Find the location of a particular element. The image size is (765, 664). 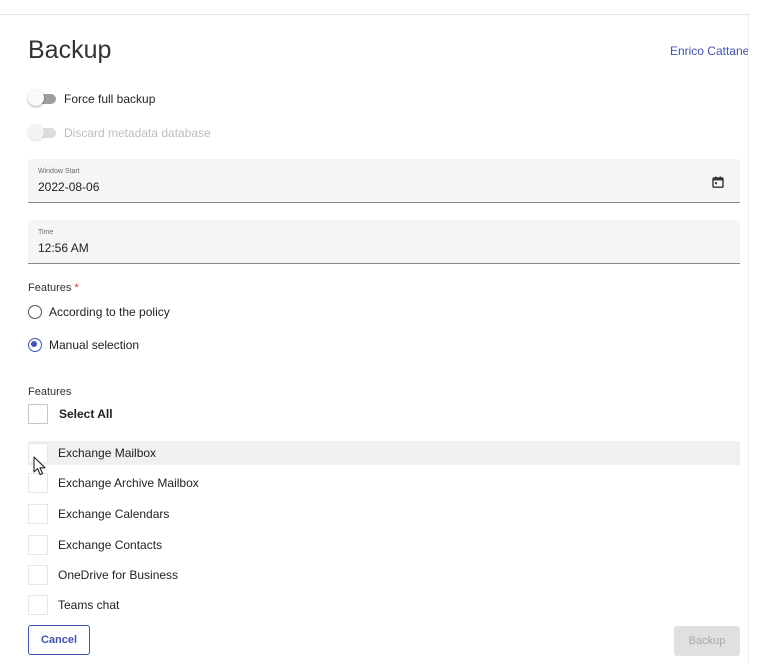

feature-label: Exchange Archive Mailbox is located at coordinates (128, 483).